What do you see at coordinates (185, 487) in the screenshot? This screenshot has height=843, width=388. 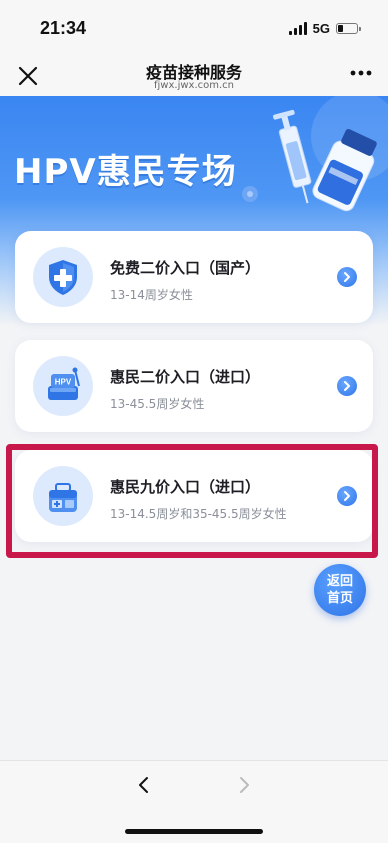 I see `card-title: 惠民九价入口（进口）` at bounding box center [185, 487].